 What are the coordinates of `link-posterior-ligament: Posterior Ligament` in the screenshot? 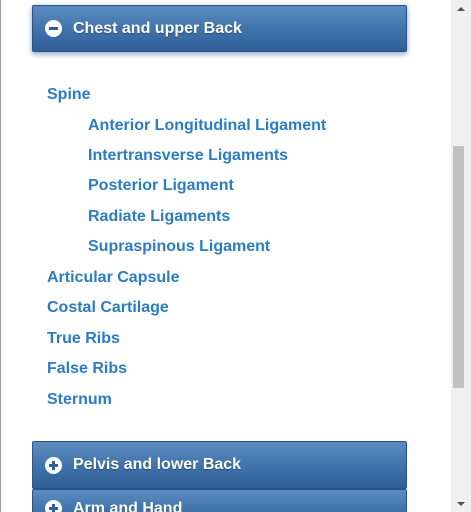 It's located at (161, 186).